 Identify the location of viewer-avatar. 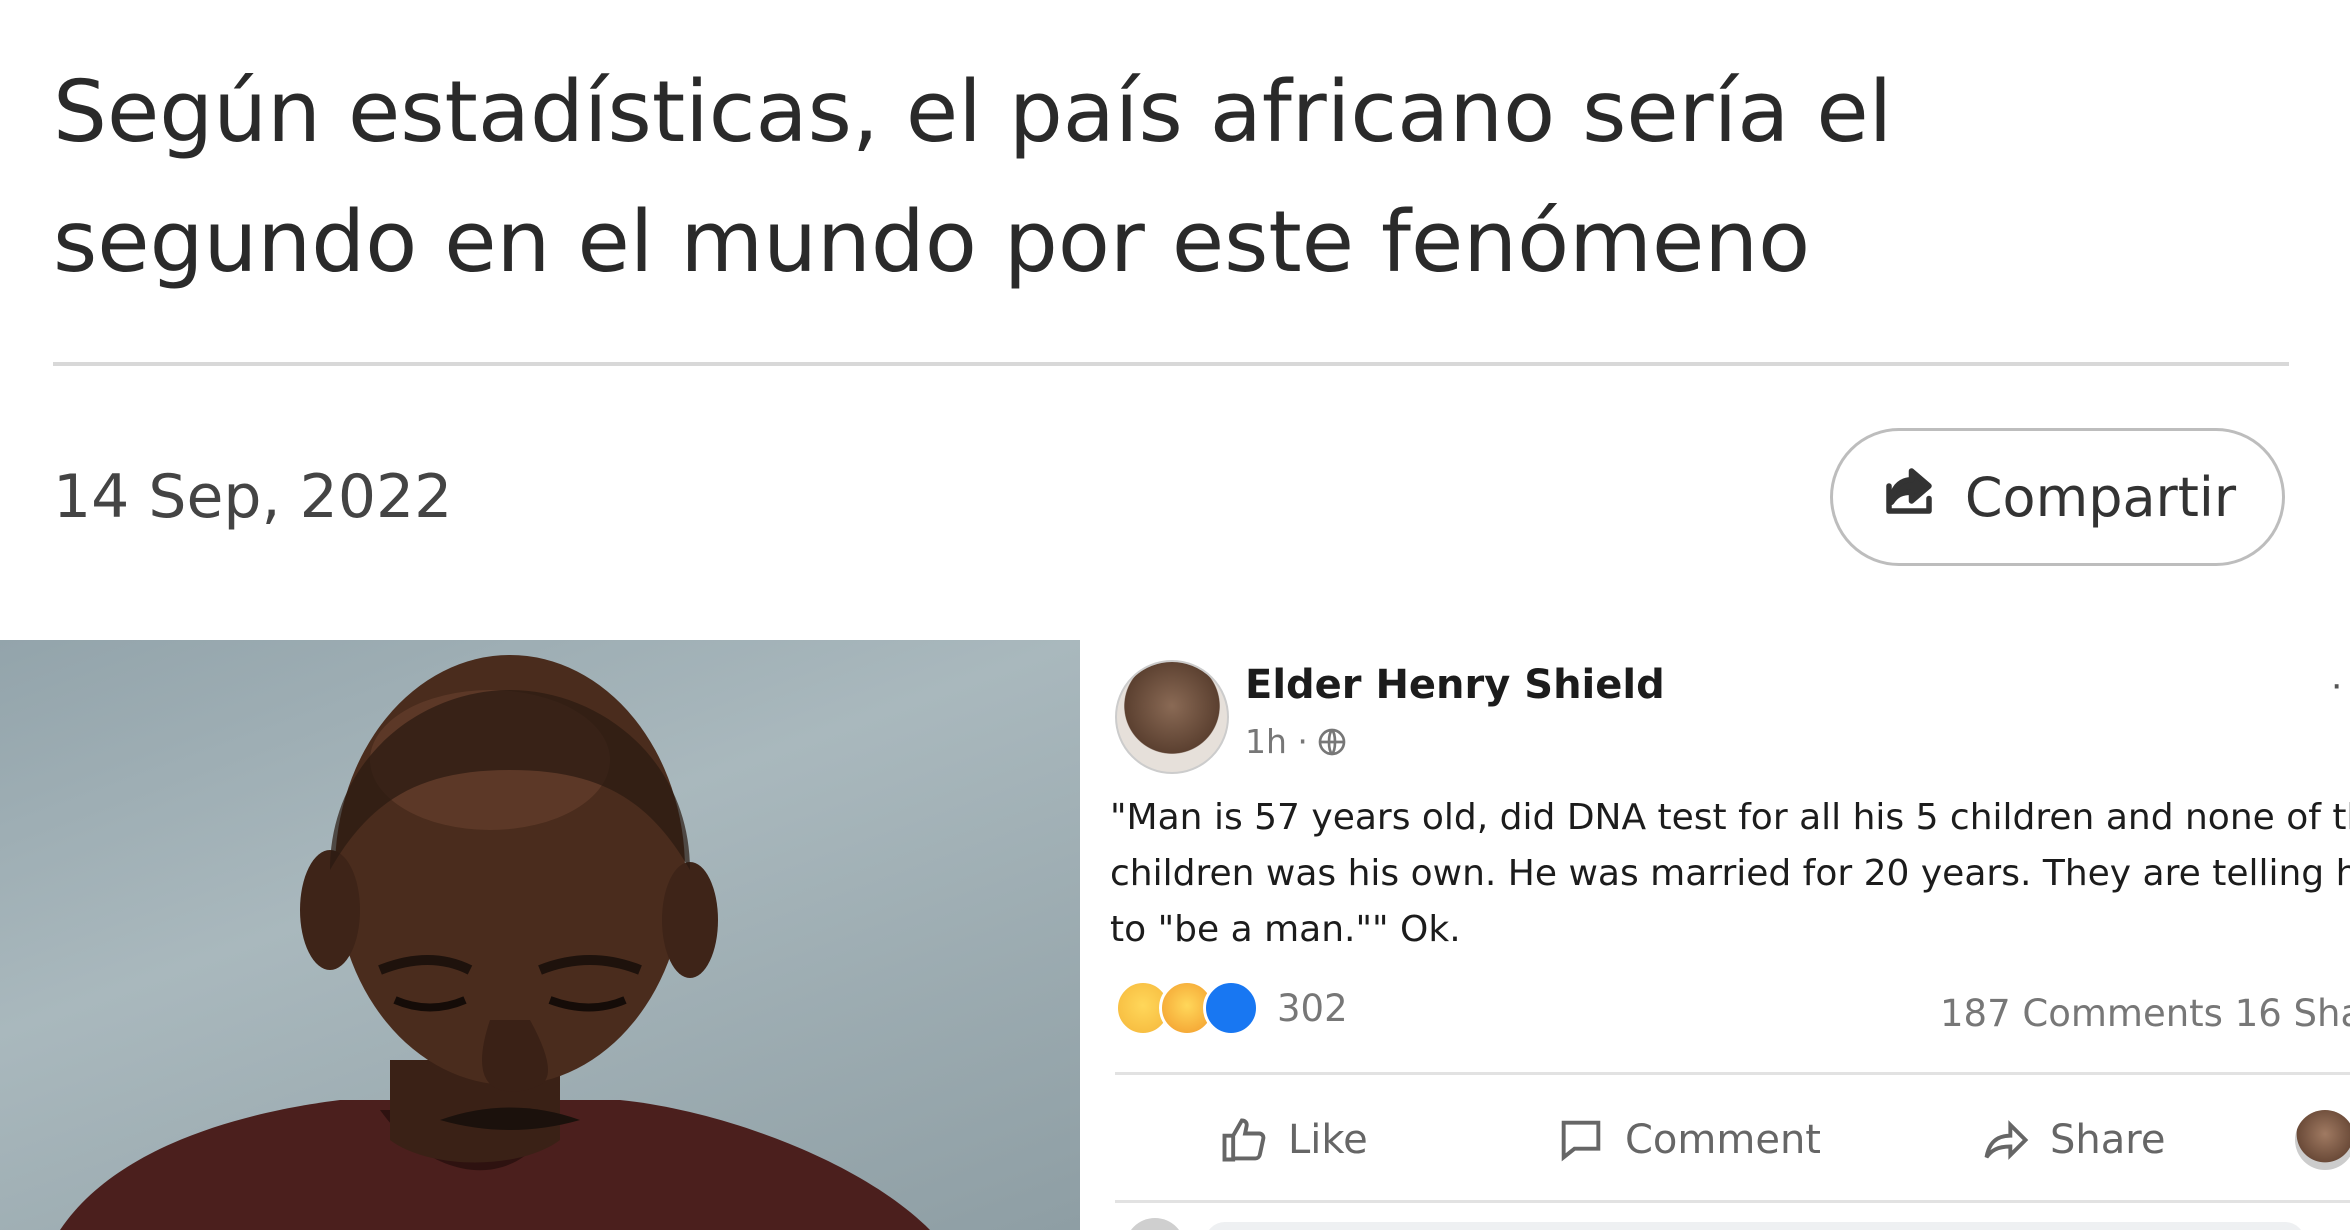
(2322, 1140).